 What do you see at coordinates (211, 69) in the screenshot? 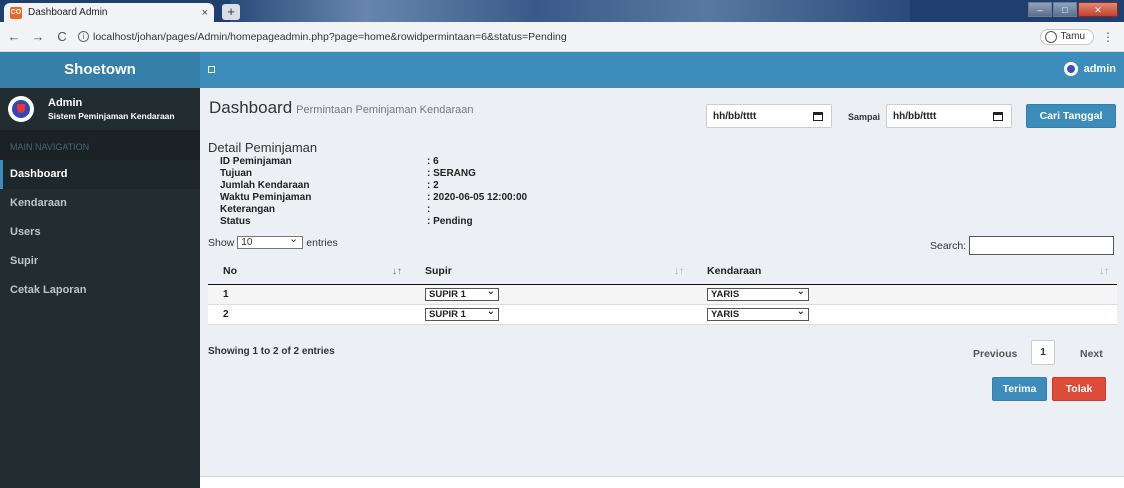
I see `sidebar-toggle-icon` at bounding box center [211, 69].